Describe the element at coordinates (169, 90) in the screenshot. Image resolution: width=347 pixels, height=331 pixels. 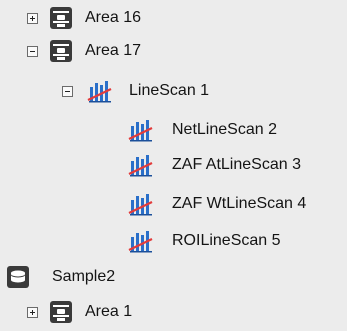
I see `tree-item-label: LineScan 1` at that location.